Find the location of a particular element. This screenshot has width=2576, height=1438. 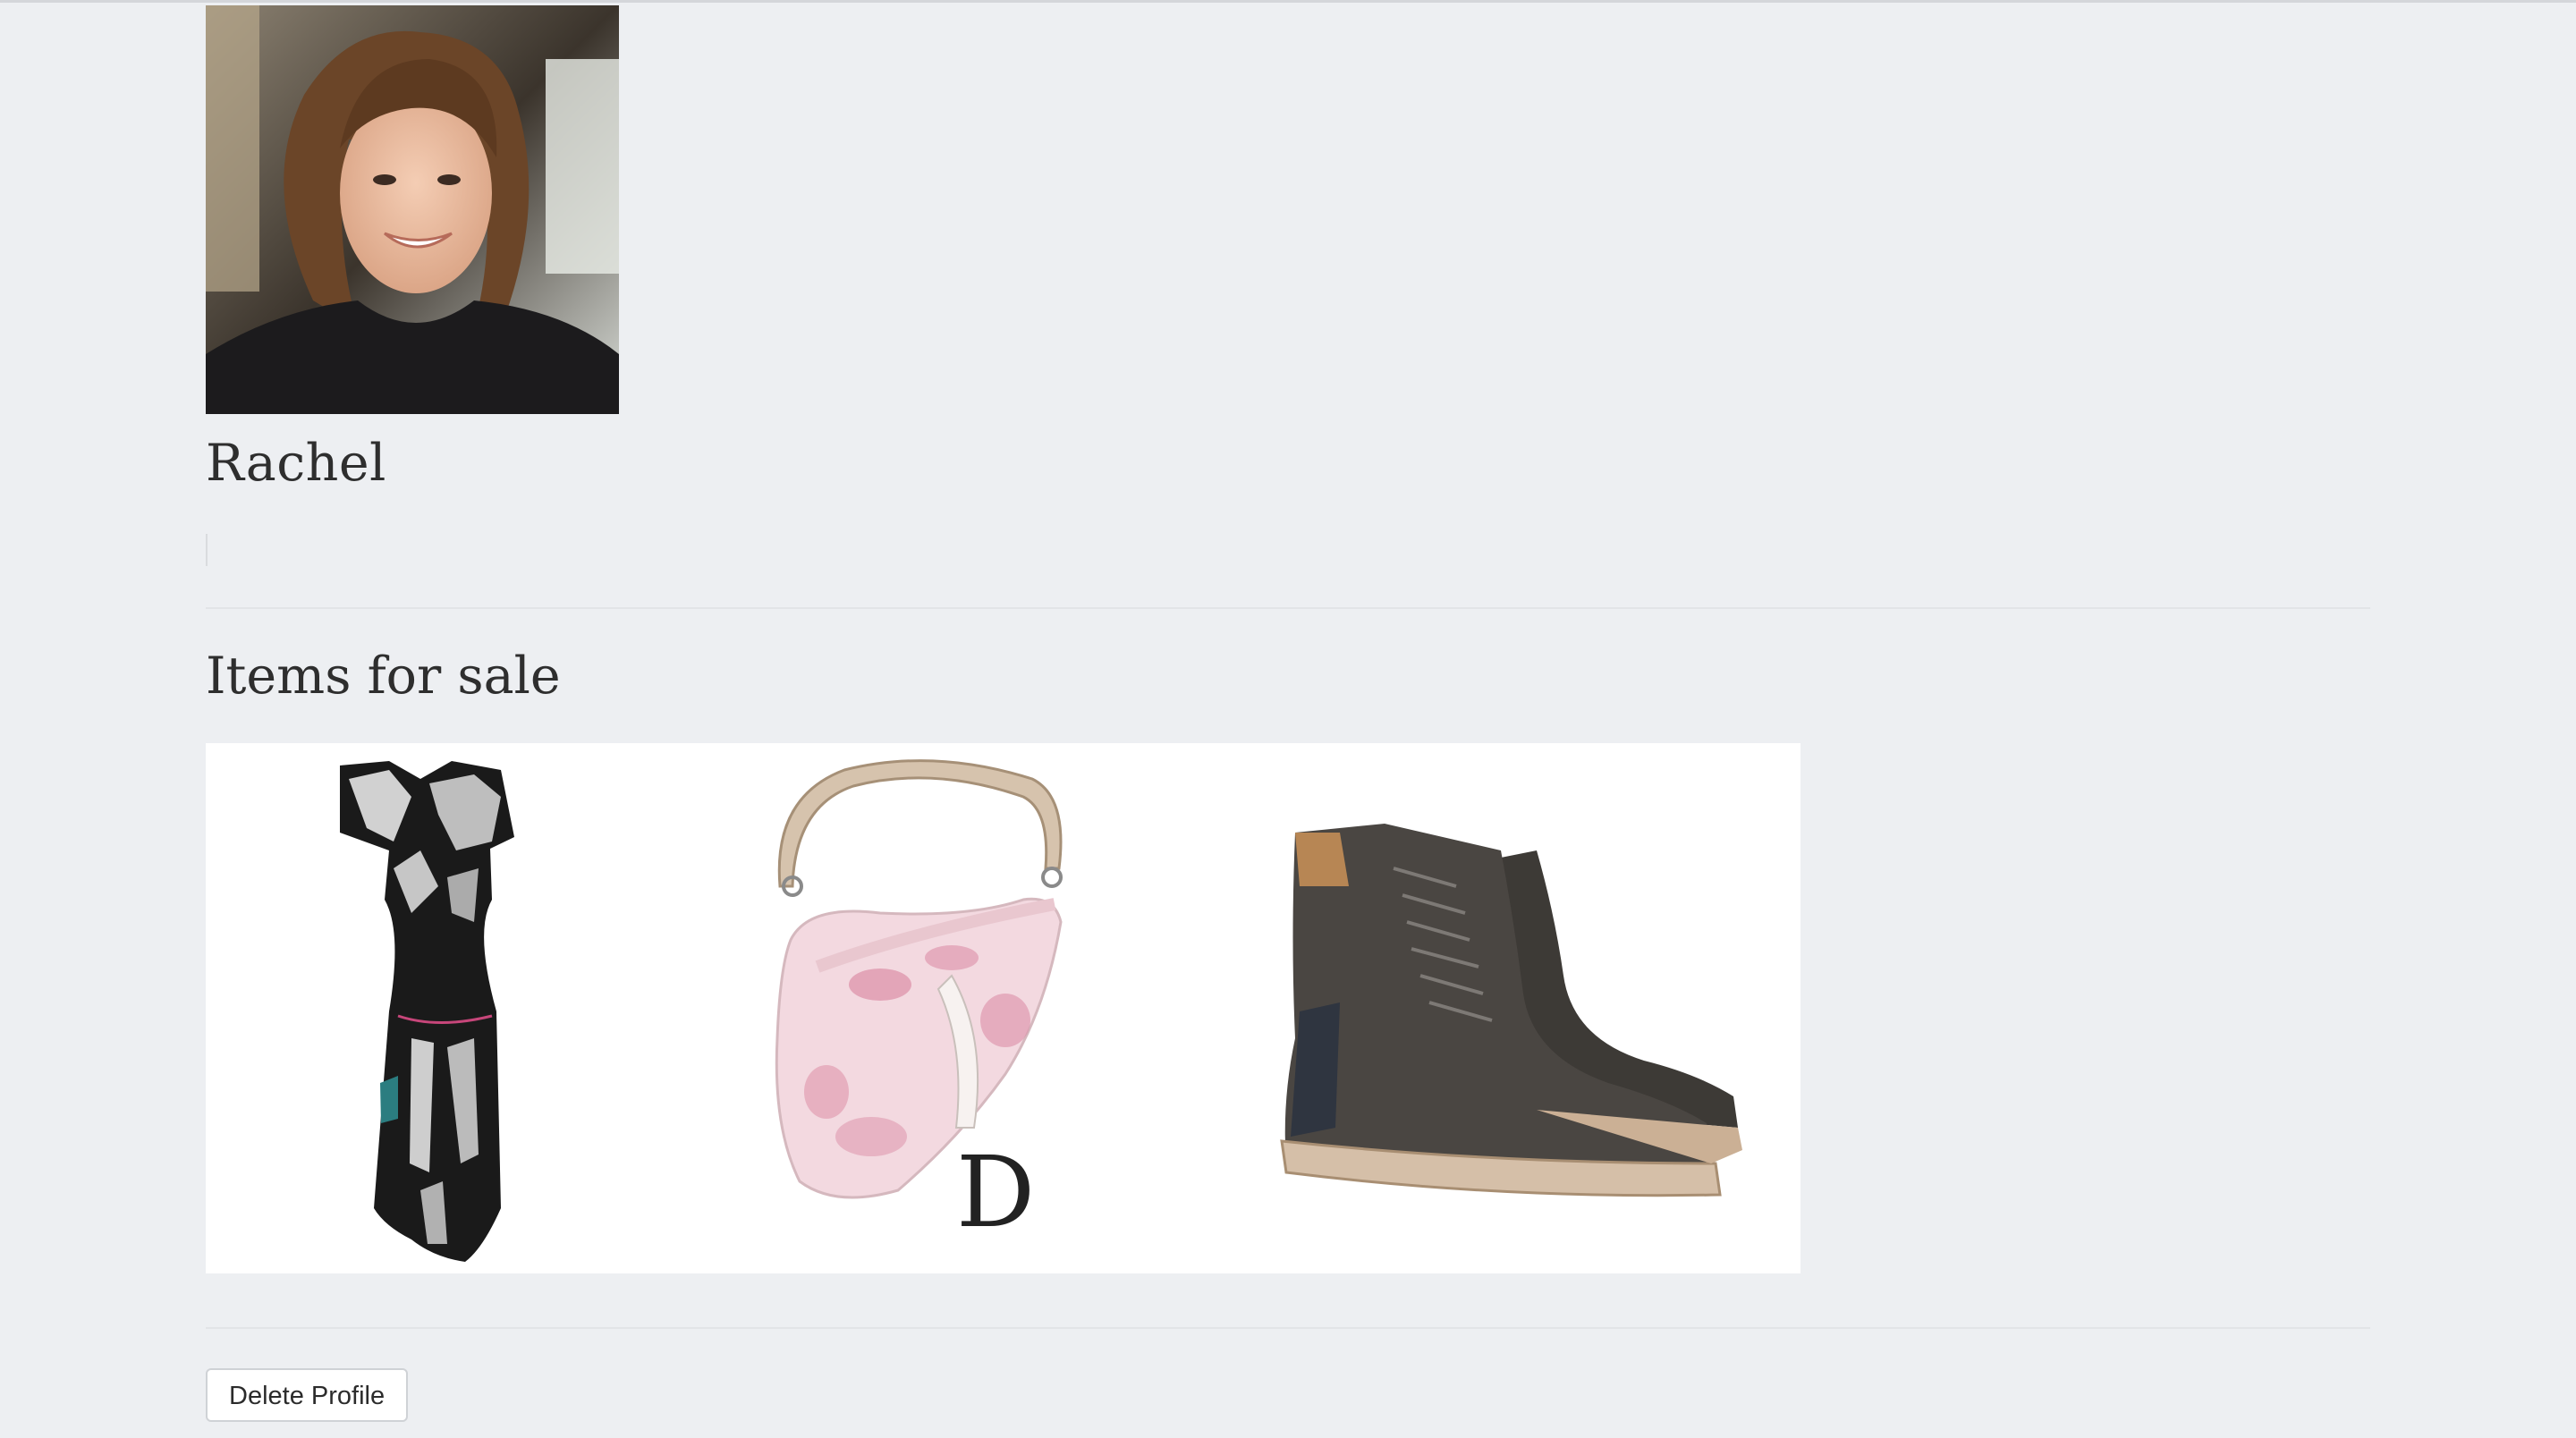

top-border is located at coordinates (1288, 1).